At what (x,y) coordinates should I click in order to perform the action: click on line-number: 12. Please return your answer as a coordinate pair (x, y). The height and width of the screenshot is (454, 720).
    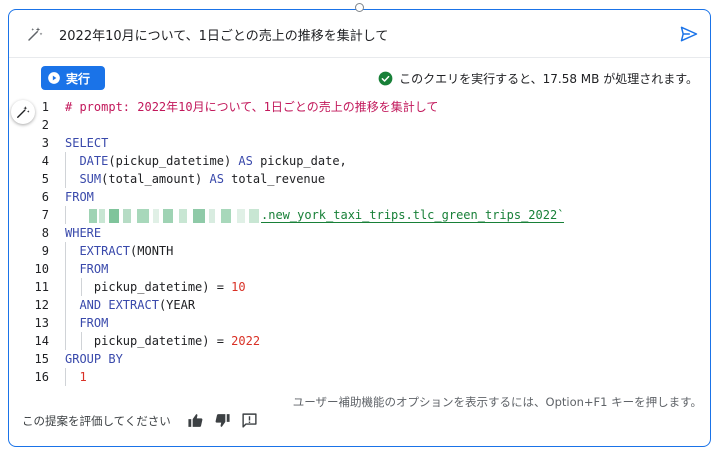
    Looking at the image, I should click on (41, 305).